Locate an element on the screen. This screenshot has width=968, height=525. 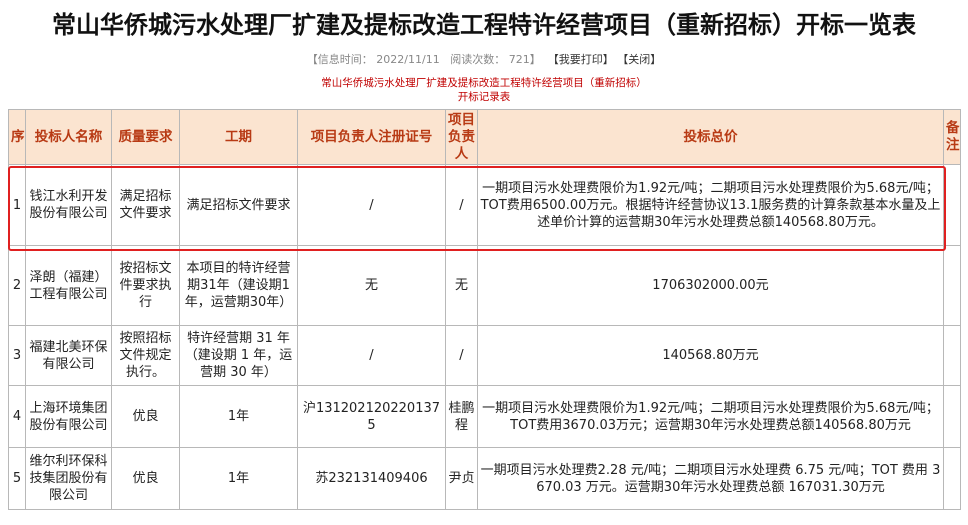
cell-bidder: 钱江水利开发股份有限公司 is located at coordinates (68, 205).